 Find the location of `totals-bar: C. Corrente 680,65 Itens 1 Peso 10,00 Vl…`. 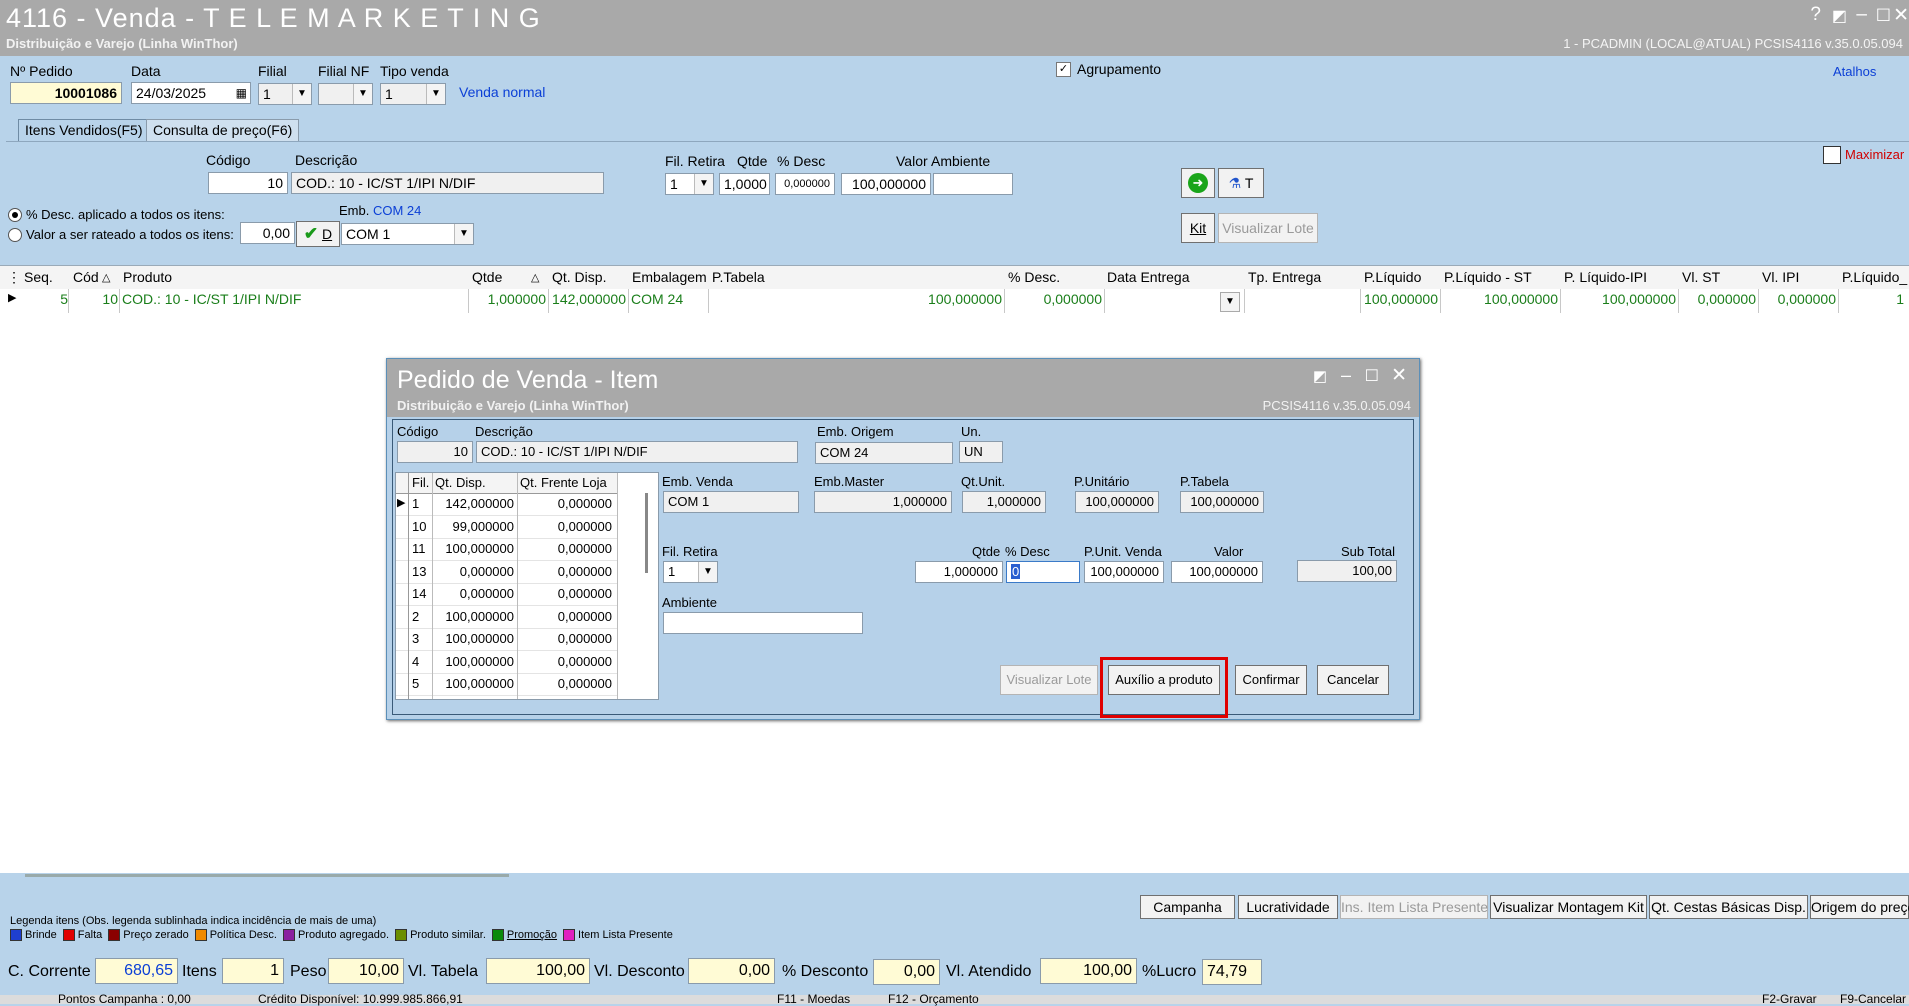

totals-bar: C. Corrente 680,65 Itens 1 Peso 10,00 Vl… is located at coordinates (954, 973).